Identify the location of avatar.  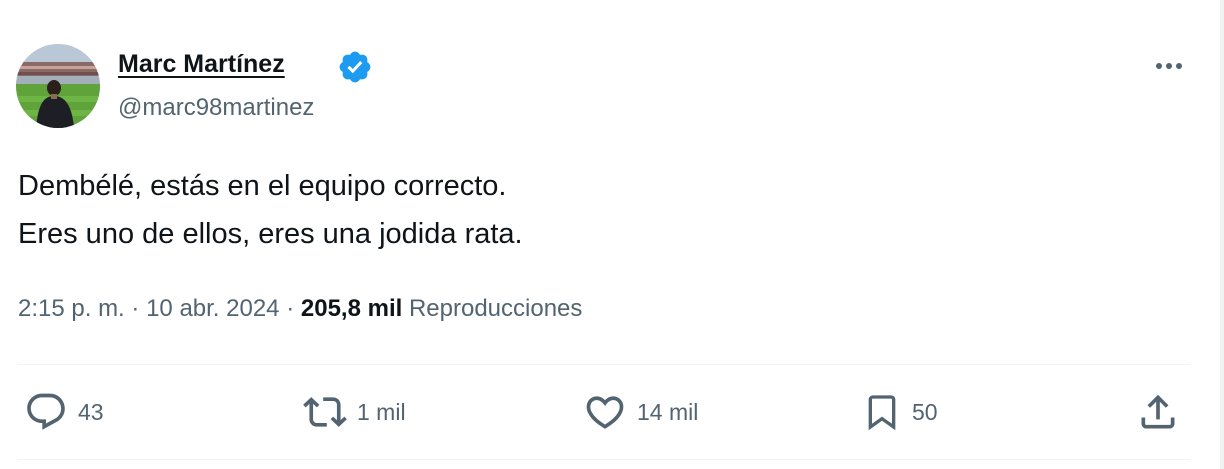
(58, 86).